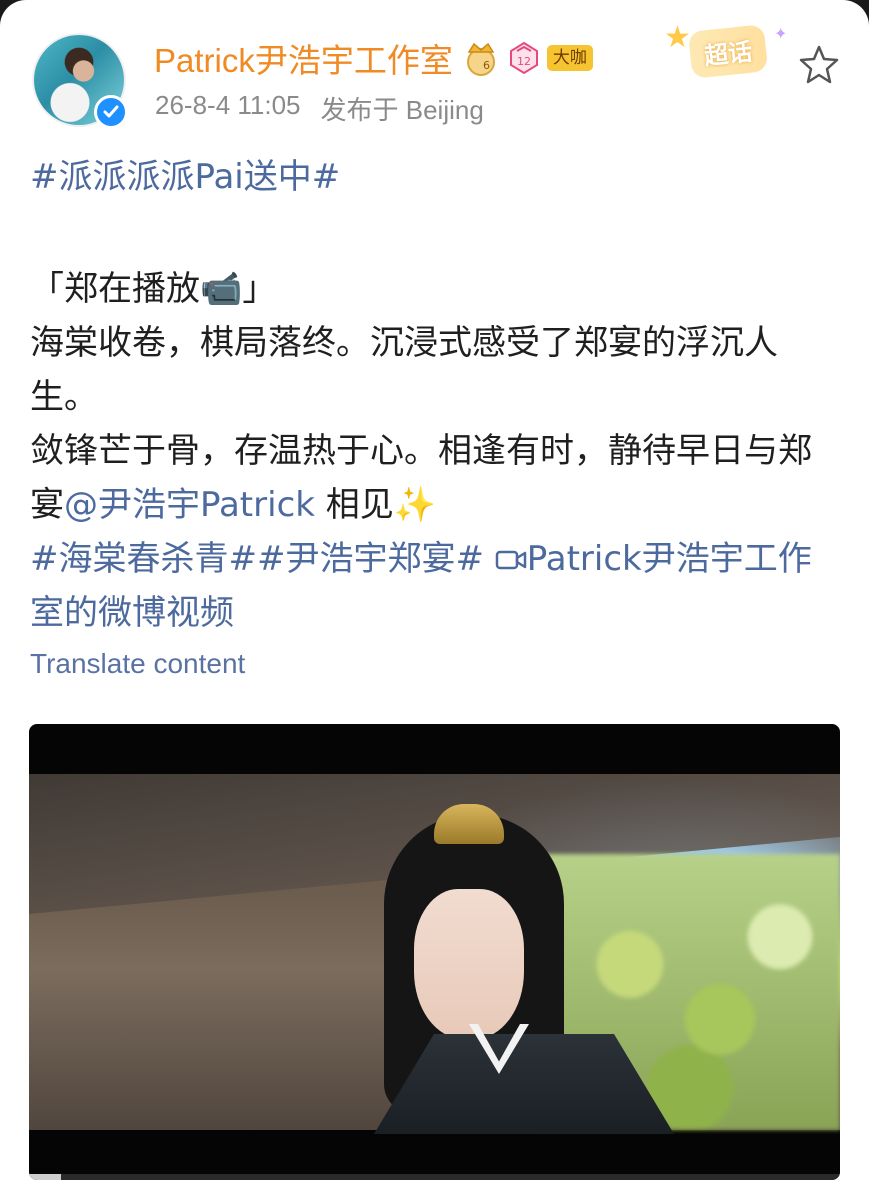 Image resolution: width=869 pixels, height=1200 pixels. Describe the element at coordinates (111, 112) in the screenshot. I see `verified-icon` at that location.